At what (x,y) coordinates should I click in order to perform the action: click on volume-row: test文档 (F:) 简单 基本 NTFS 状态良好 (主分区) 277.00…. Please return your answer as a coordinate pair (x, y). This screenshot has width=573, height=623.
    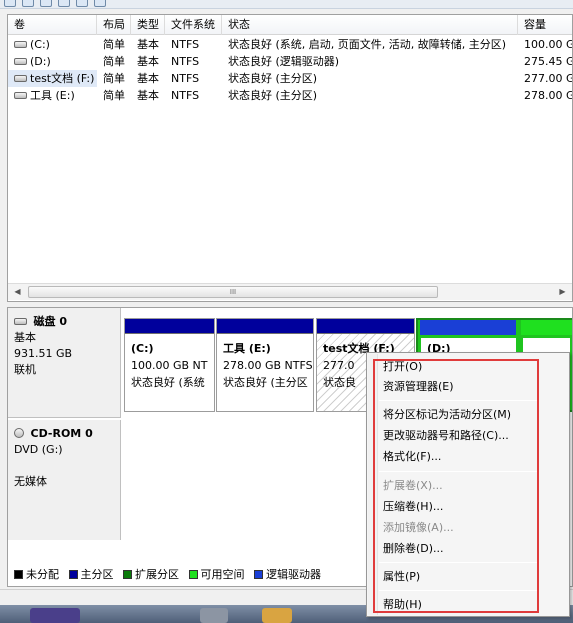
    Looking at the image, I should click on (290, 78).